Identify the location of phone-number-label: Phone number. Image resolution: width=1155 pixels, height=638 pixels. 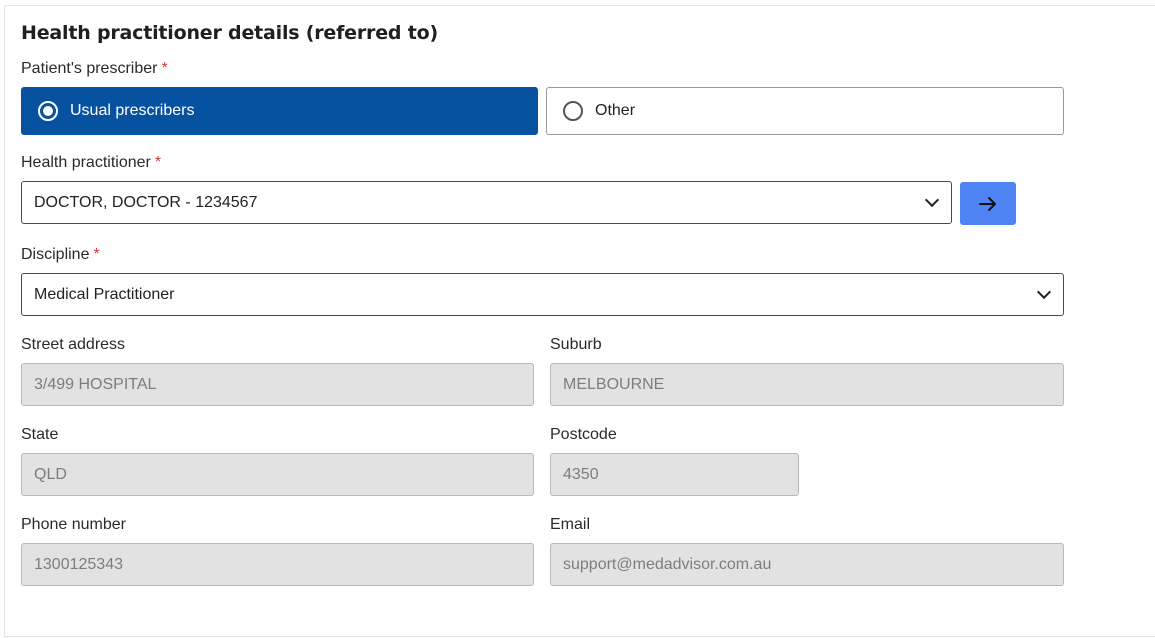
(73, 524).